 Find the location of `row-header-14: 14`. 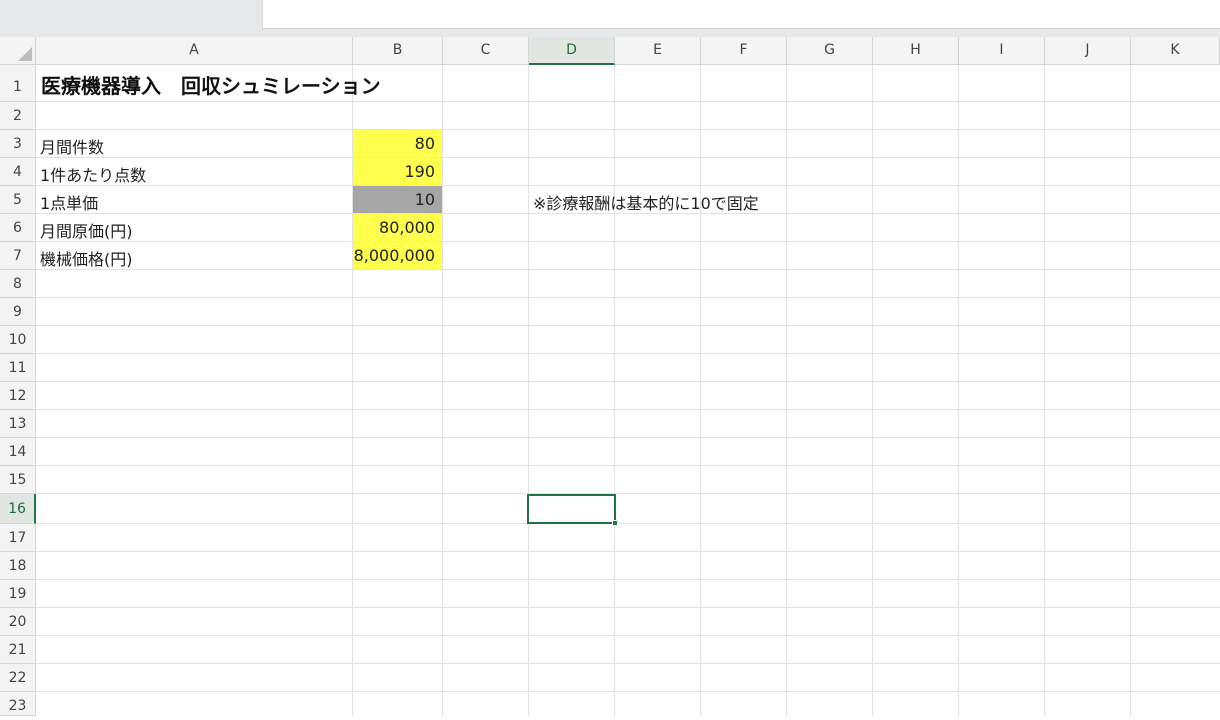

row-header-14: 14 is located at coordinates (18, 452).